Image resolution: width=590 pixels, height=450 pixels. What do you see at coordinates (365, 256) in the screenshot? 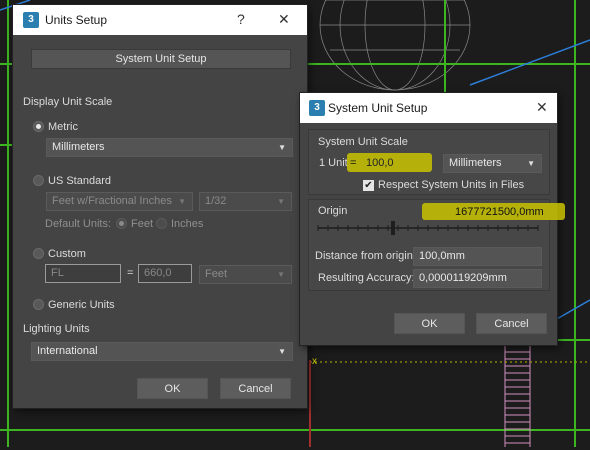
I see `distance-from-origin-label: Distance from origin:` at bounding box center [365, 256].